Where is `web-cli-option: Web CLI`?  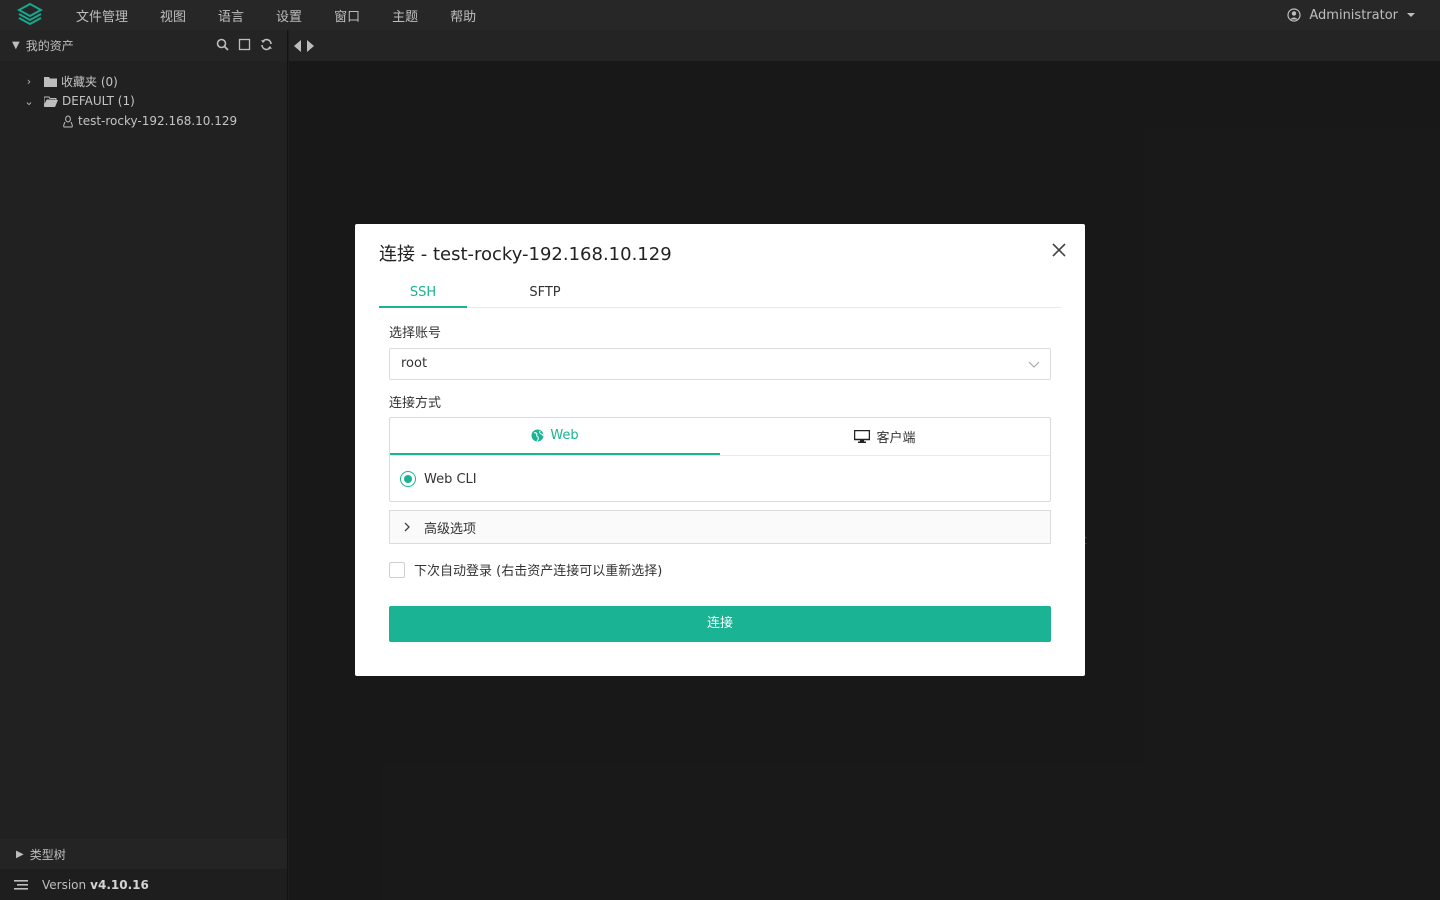
web-cli-option: Web CLI is located at coordinates (720, 479).